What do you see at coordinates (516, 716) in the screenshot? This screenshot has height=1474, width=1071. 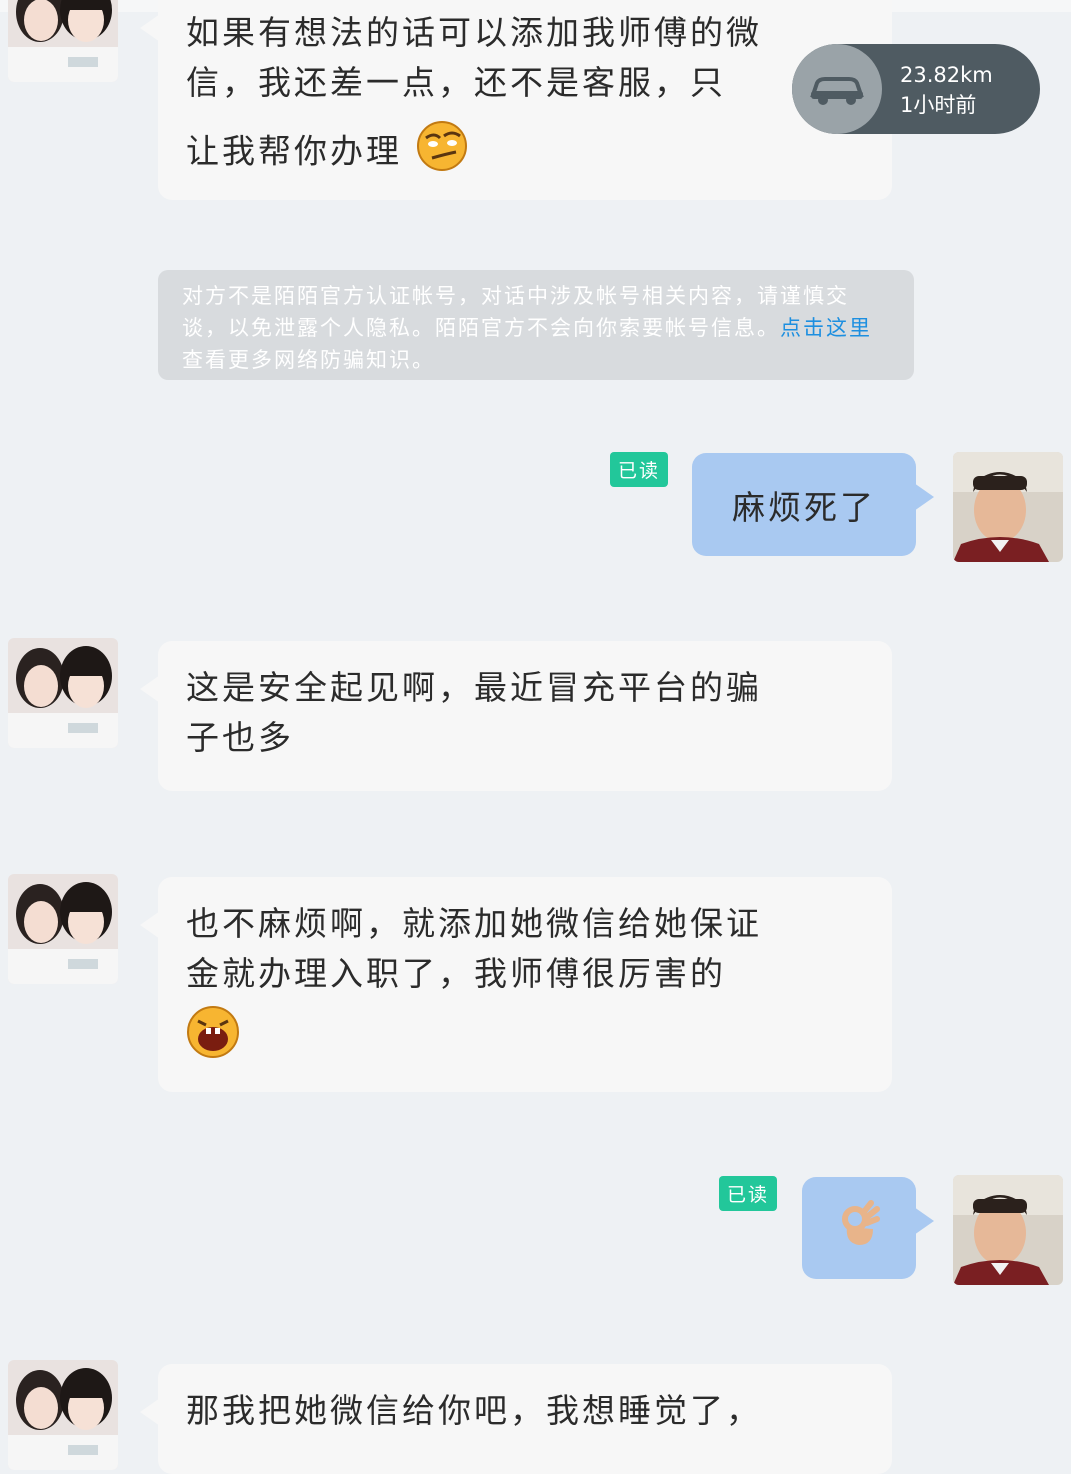 I see `message-bubble-incoming: 这是安全起见啊，最近冒充平台的骗 子也多` at bounding box center [516, 716].